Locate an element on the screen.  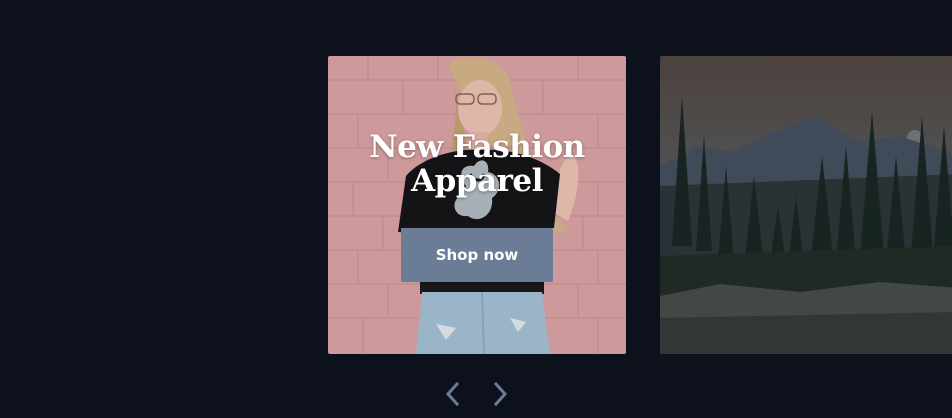
slide-title: New Fashion Apparel is located at coordinates (477, 164).